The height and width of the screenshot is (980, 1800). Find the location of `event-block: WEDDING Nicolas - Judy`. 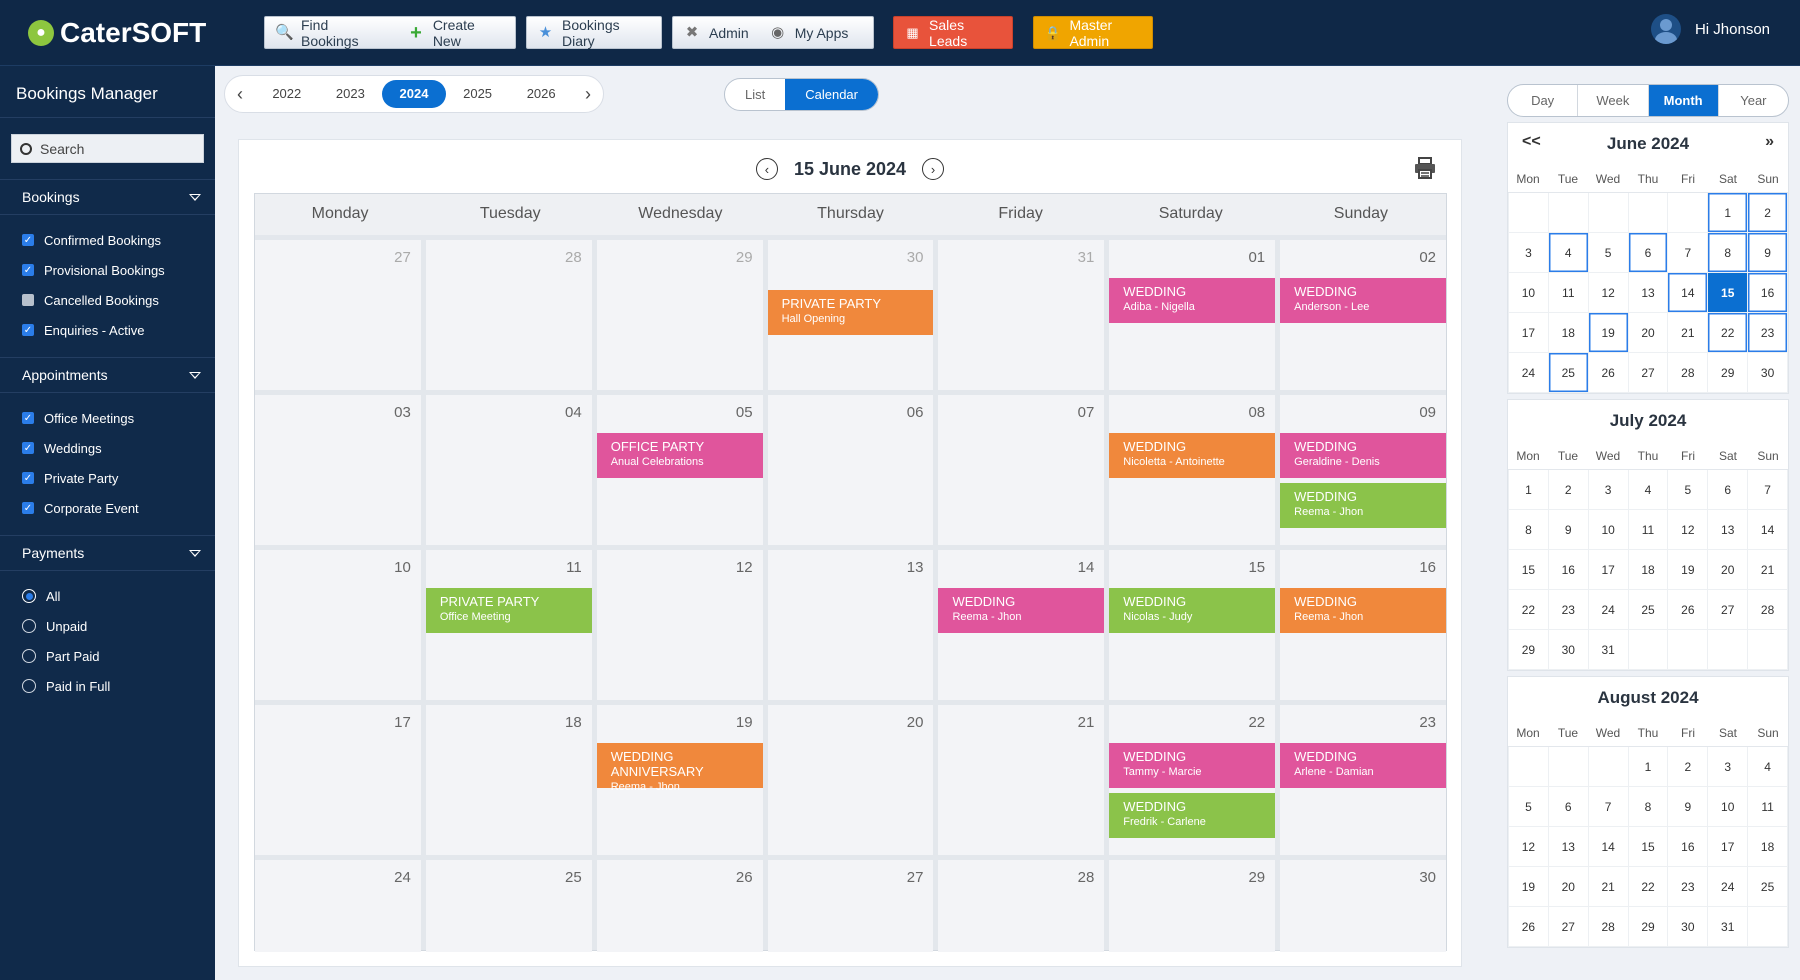

event-block: WEDDING Nicolas - Judy is located at coordinates (1192, 610).